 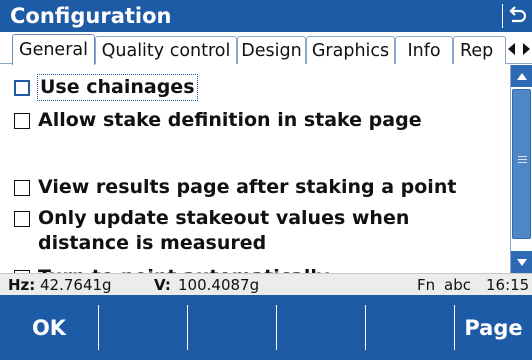 What do you see at coordinates (502, 16) in the screenshot?
I see `title-divider` at bounding box center [502, 16].